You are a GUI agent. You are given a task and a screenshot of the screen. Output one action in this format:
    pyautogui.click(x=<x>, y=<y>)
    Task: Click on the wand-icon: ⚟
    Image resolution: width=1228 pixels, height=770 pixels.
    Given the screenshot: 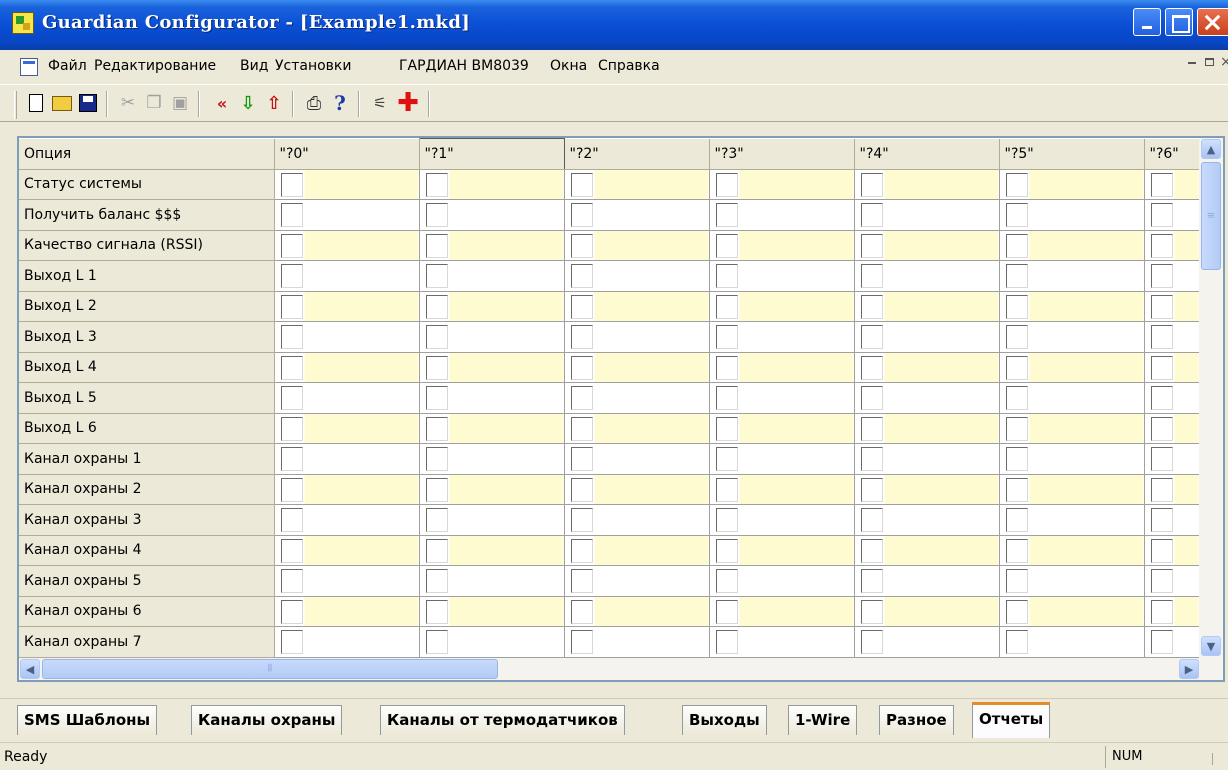 What is the action you would take?
    pyautogui.click(x=380, y=103)
    